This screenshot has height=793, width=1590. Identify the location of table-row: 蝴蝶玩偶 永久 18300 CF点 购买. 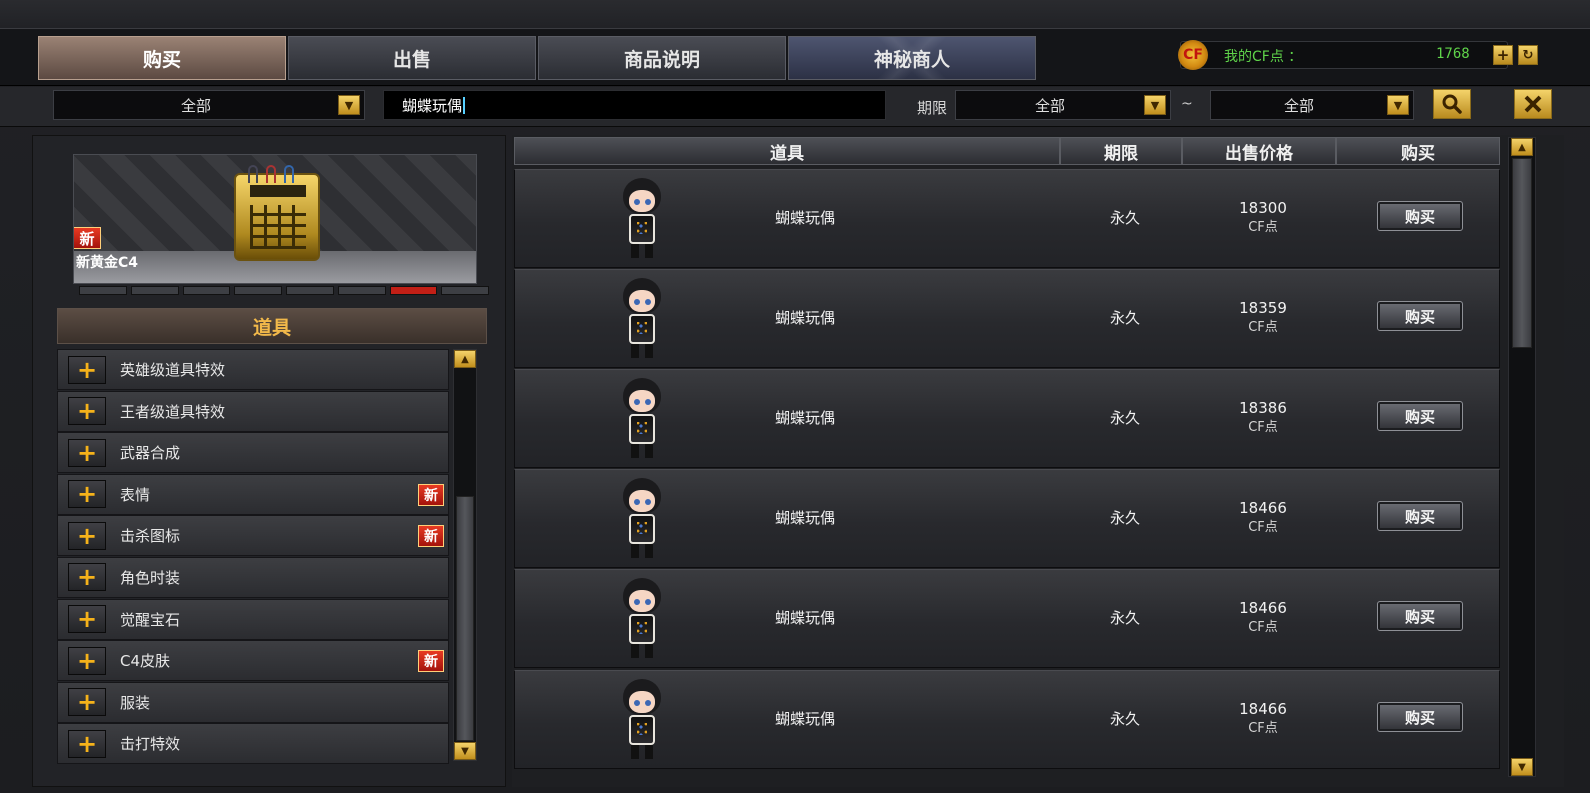
(1007, 218).